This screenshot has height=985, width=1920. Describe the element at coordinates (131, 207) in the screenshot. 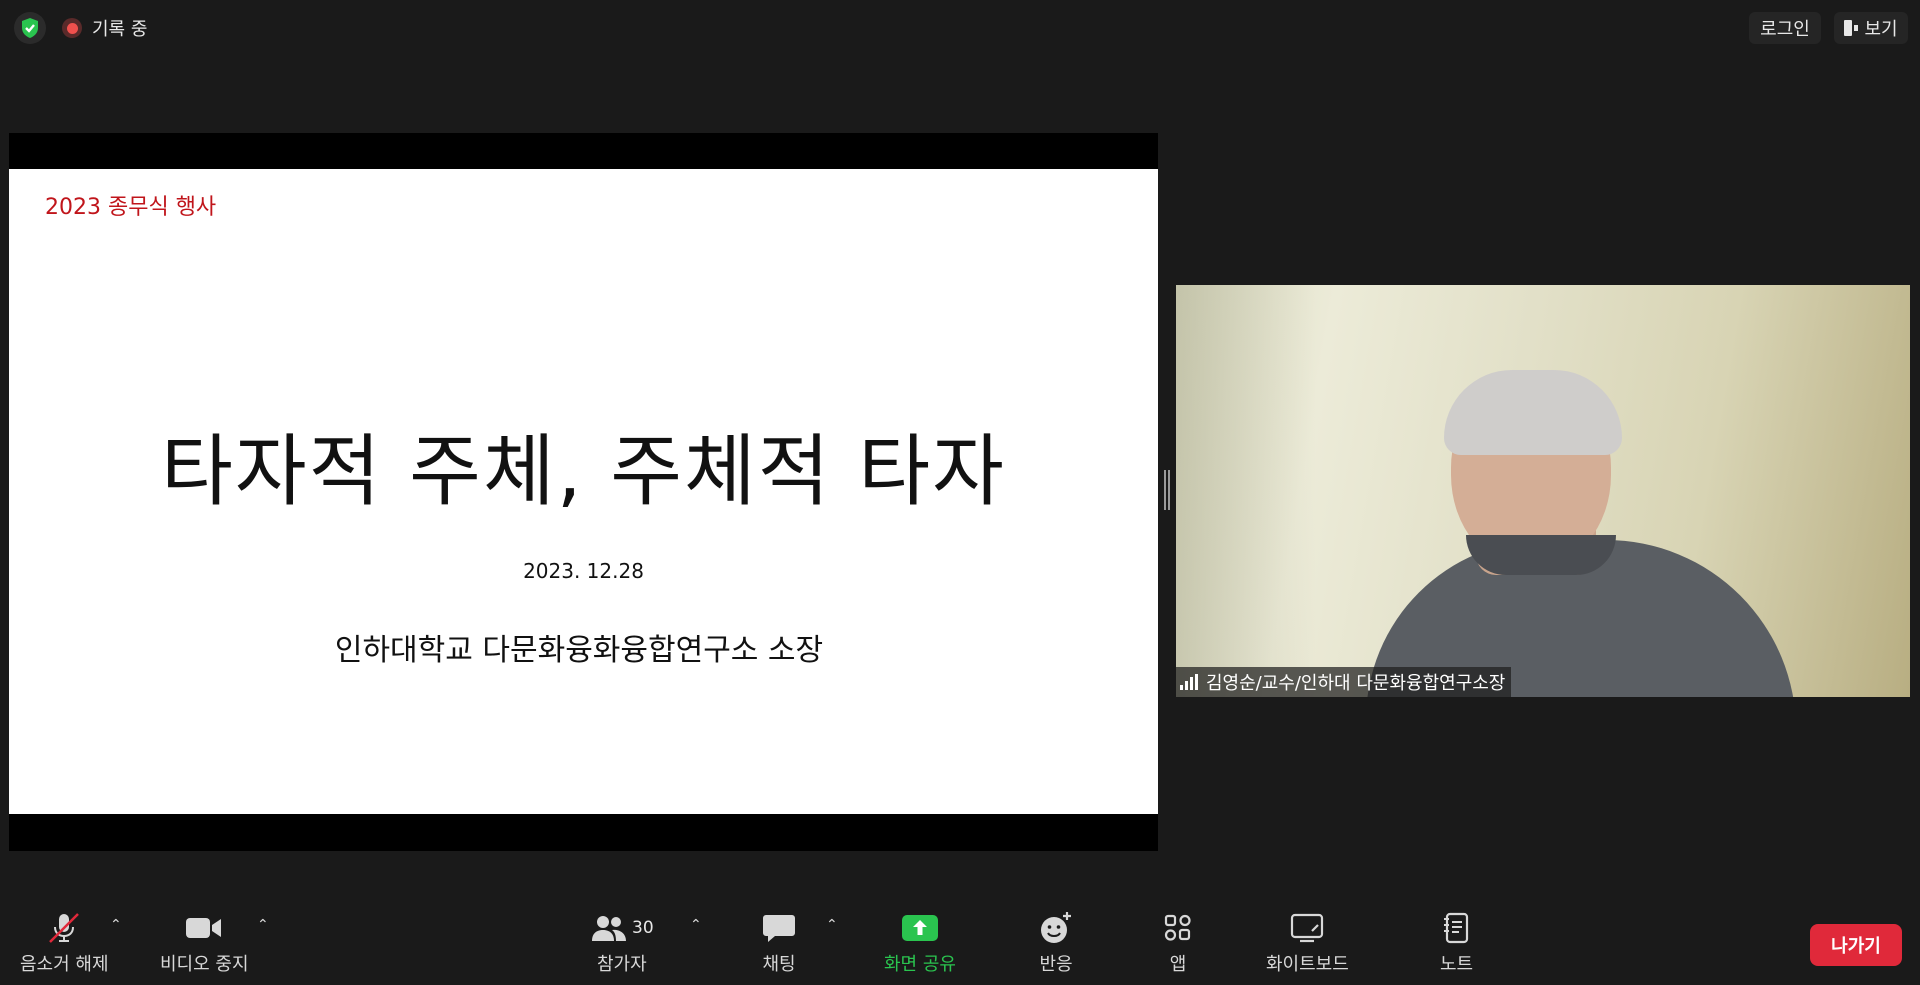

I see `slide-tag: 2023 종무식 행사` at that location.